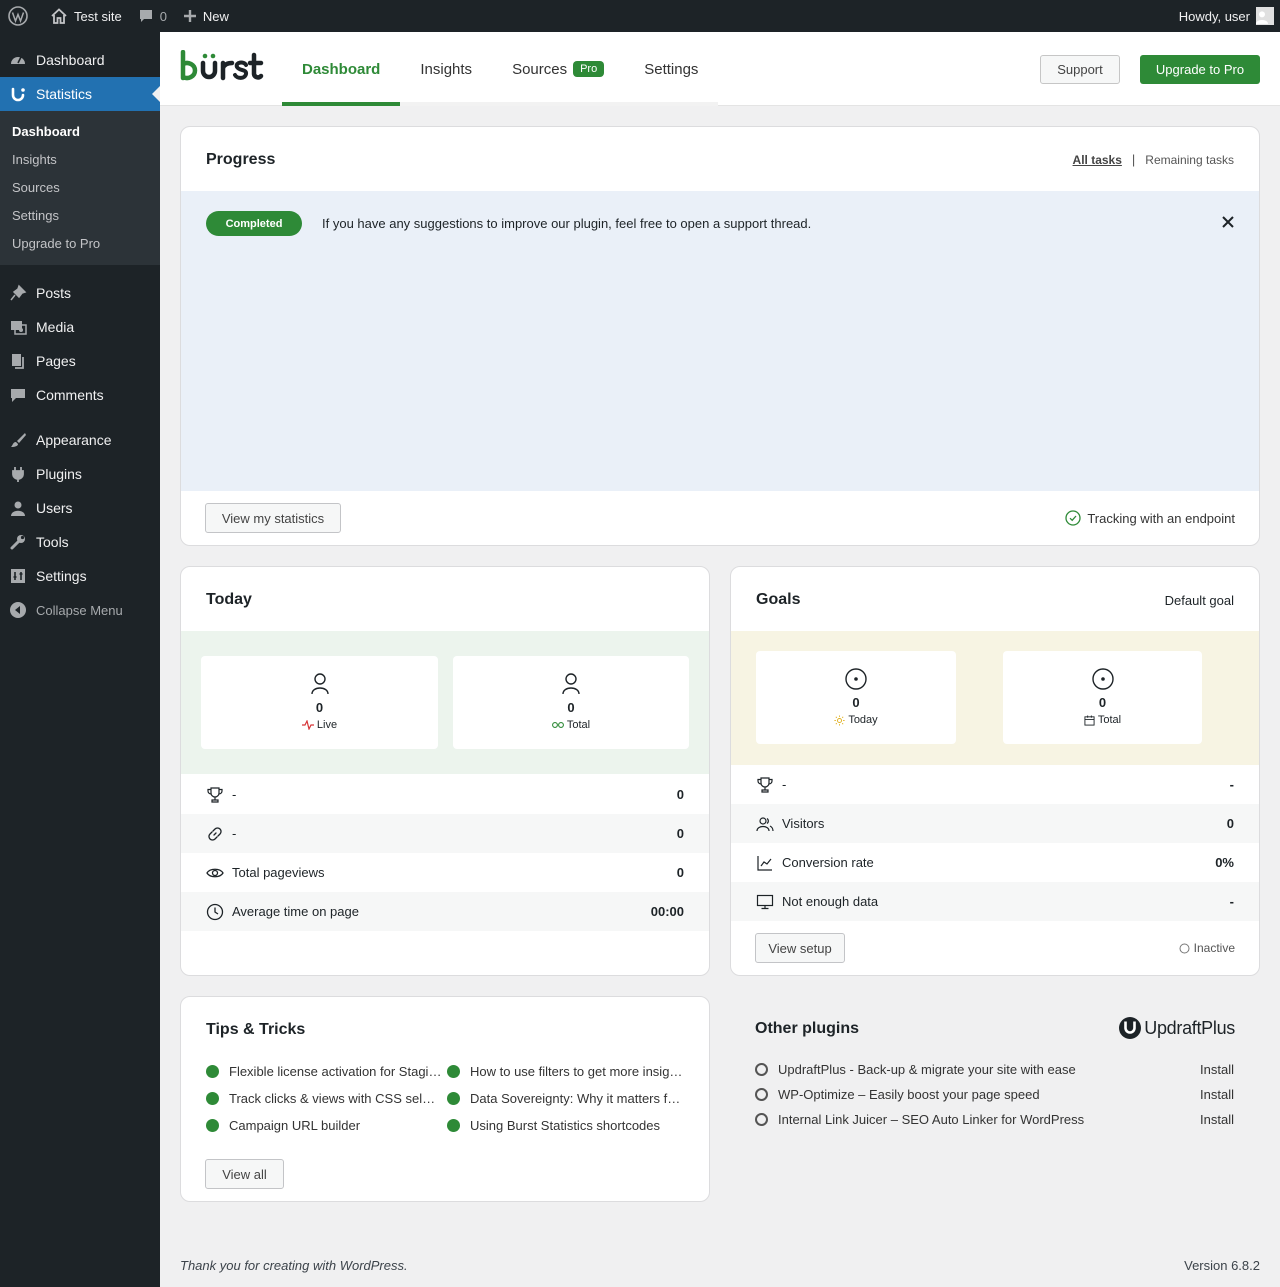 The width and height of the screenshot is (1280, 1287). What do you see at coordinates (807, 1028) in the screenshot?
I see `plugins-title: Other plugins` at bounding box center [807, 1028].